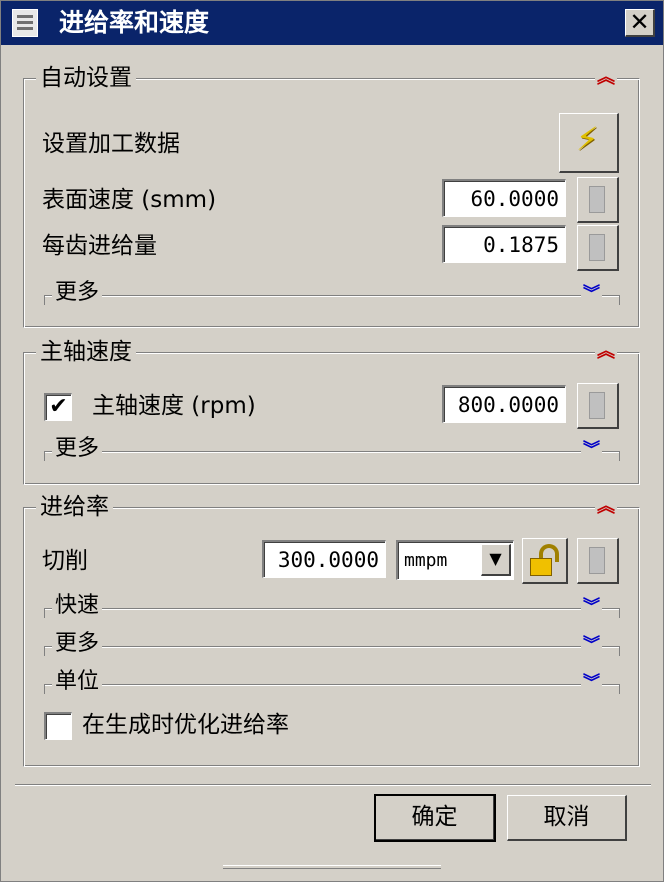 Image resolution: width=664 pixels, height=882 pixels. What do you see at coordinates (332, 682) in the screenshot?
I see `units-section: 单位 ︾` at bounding box center [332, 682].